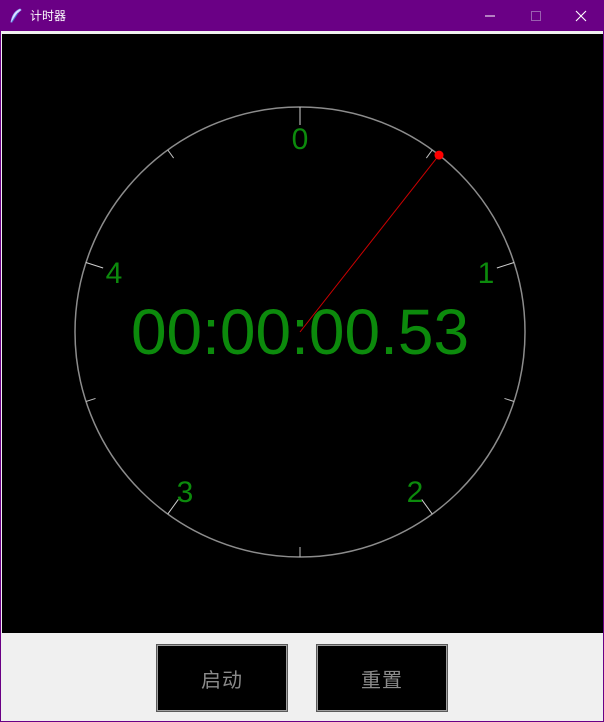  What do you see at coordinates (302, 16) in the screenshot?
I see `title-bar: 计时器` at bounding box center [302, 16].